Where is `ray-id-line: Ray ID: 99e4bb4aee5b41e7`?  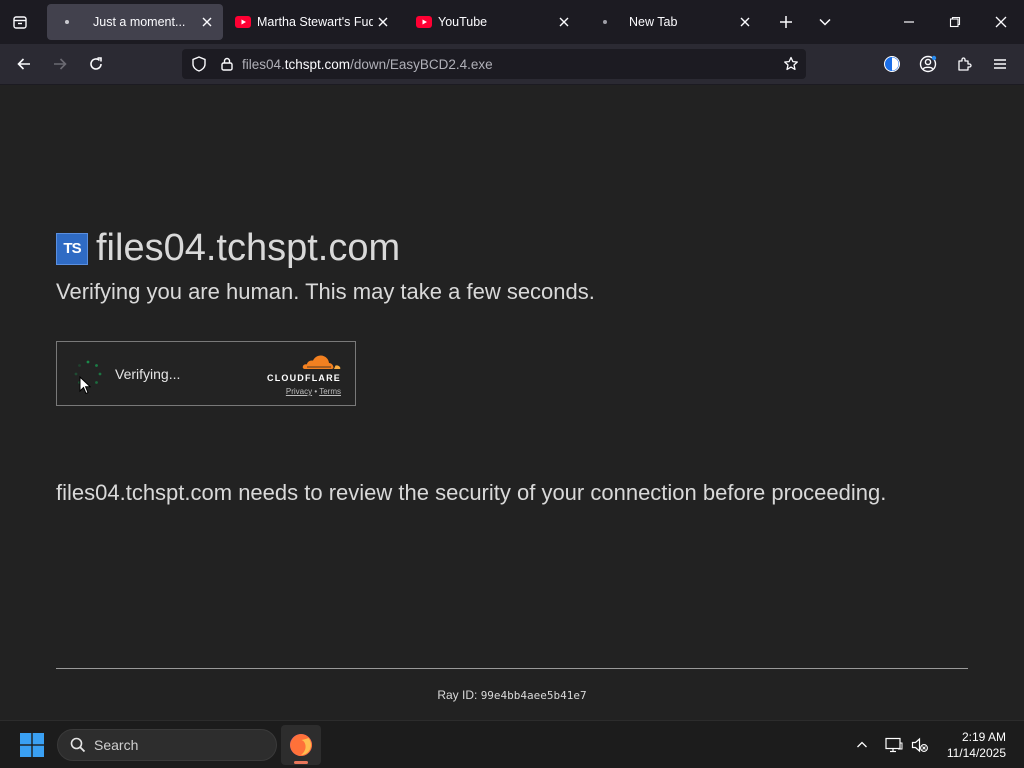
ray-id-line: Ray ID: 99e4bb4aee5b41e7 is located at coordinates (512, 695).